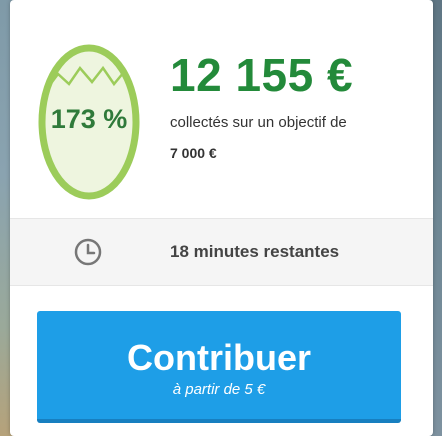  What do you see at coordinates (219, 389) in the screenshot?
I see `contribute-minimum: à partir de 5 €` at bounding box center [219, 389].